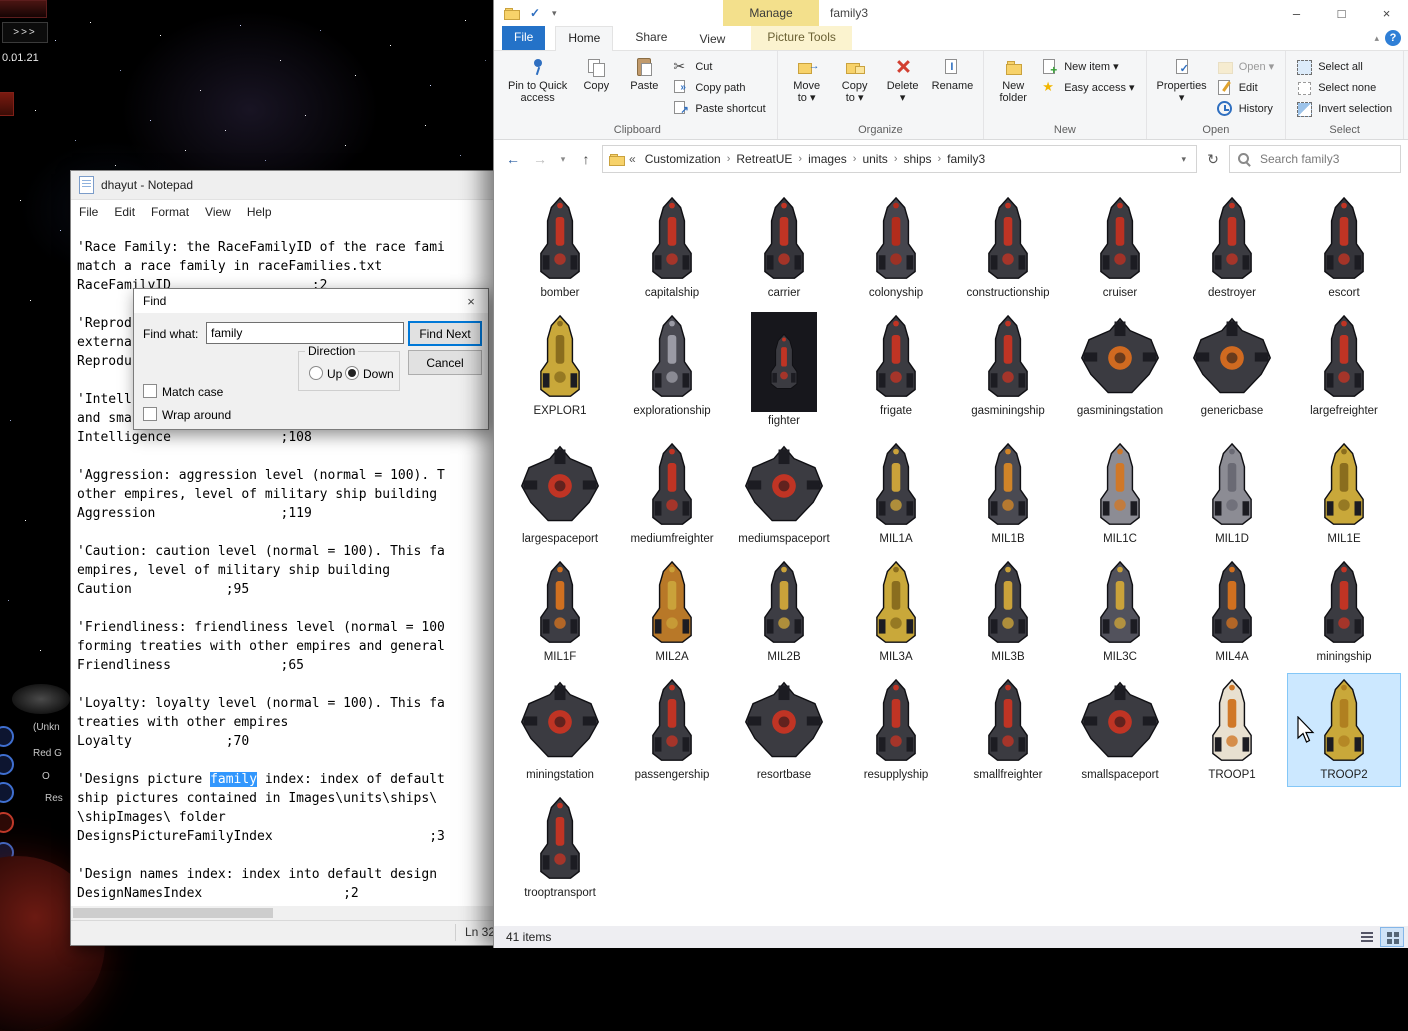  What do you see at coordinates (586, 159) in the screenshot?
I see `up-button: ↑` at bounding box center [586, 159].